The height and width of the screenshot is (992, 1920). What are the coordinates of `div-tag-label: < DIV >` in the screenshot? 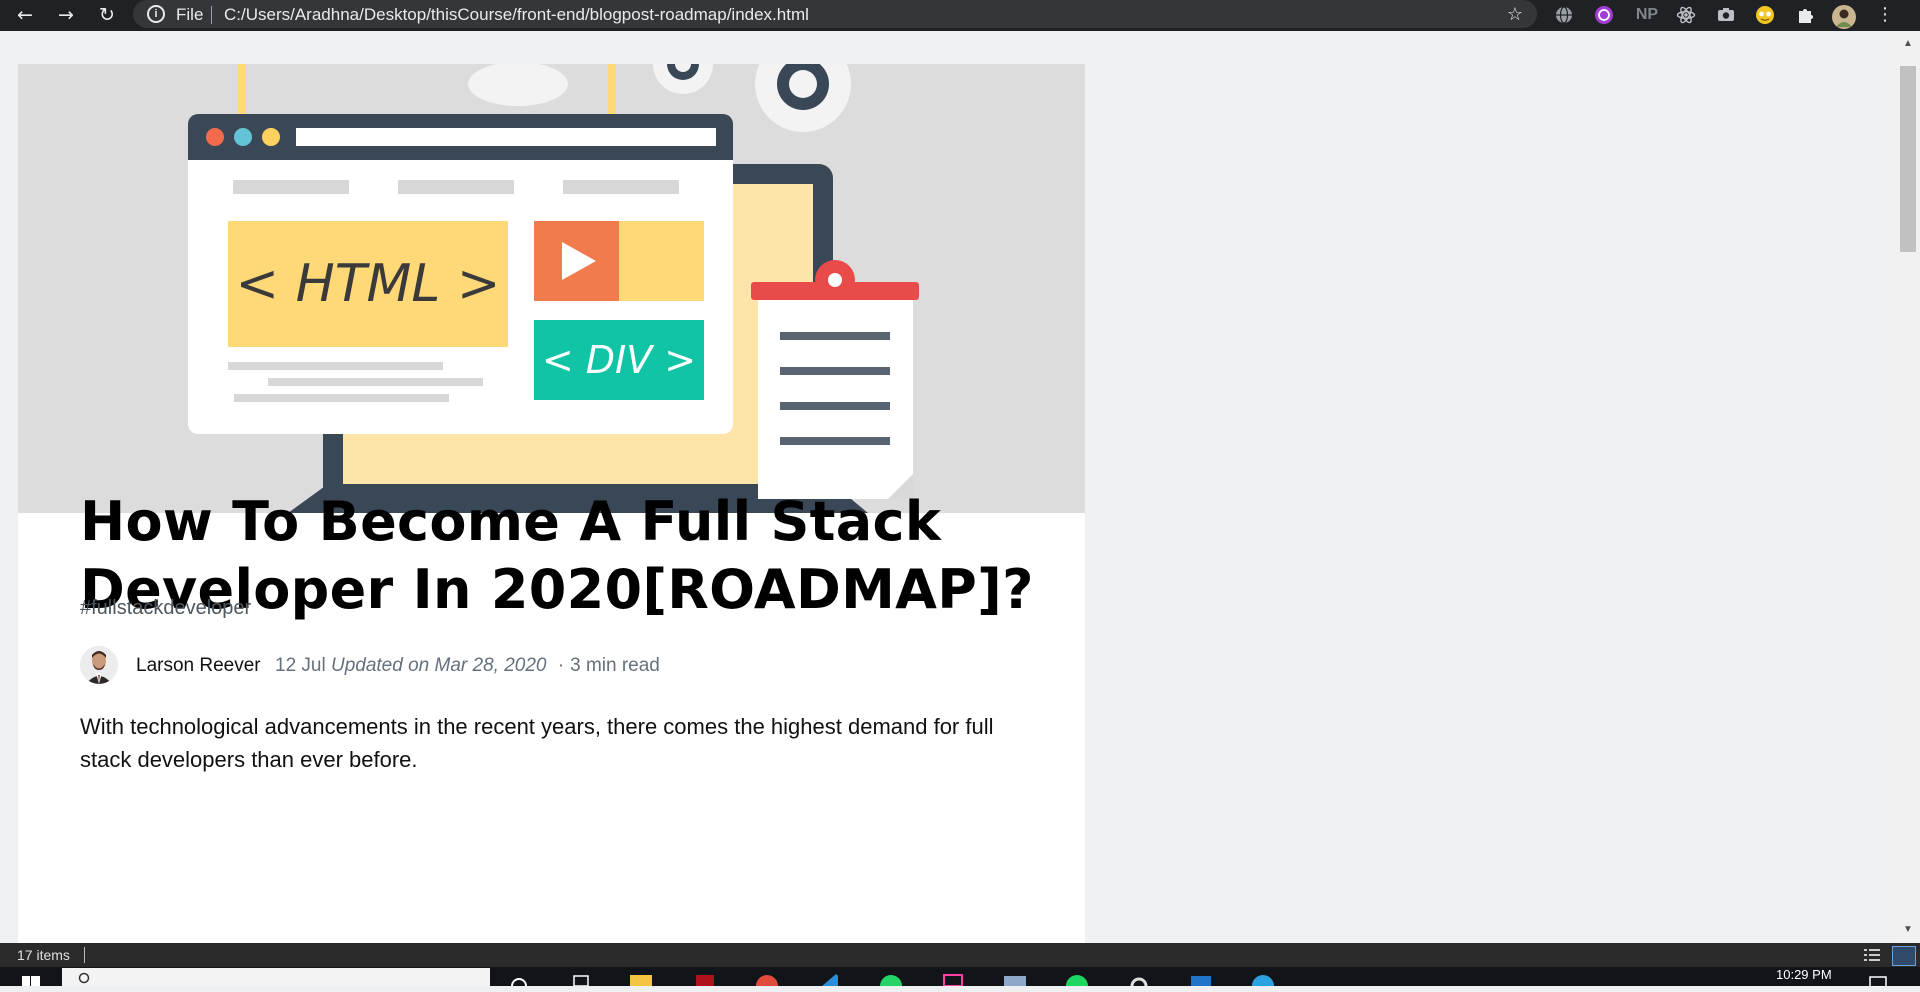 It's located at (619, 360).